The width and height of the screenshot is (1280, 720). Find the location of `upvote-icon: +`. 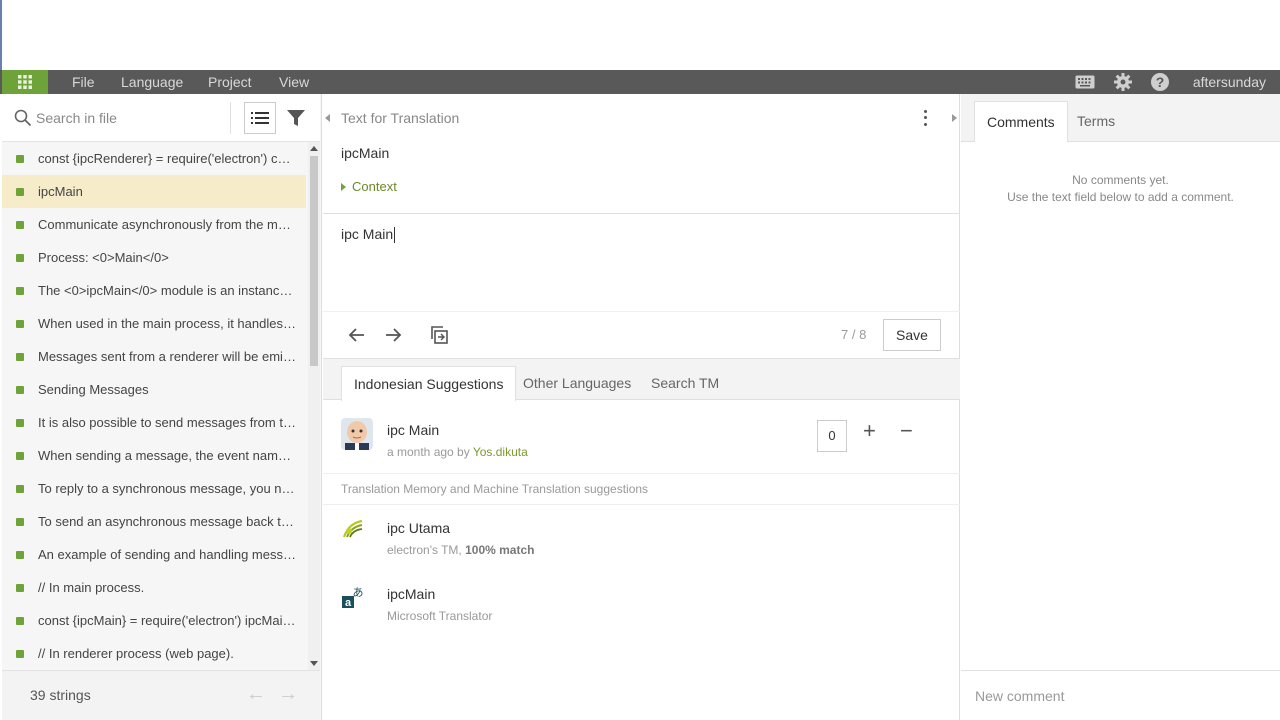

upvote-icon: + is located at coordinates (869, 431).